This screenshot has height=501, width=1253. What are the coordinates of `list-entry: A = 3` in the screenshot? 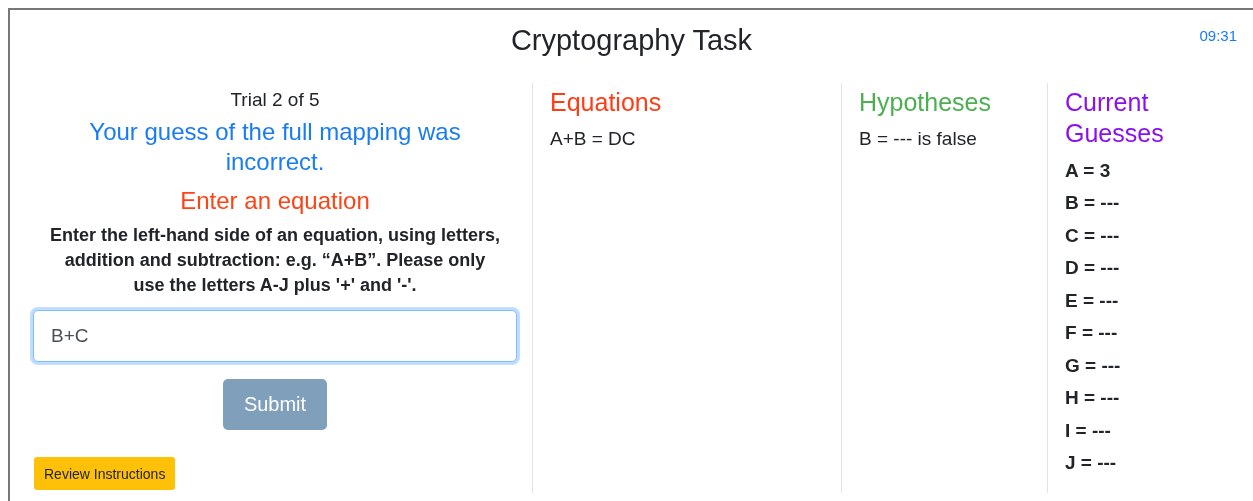 It's located at (1088, 170).